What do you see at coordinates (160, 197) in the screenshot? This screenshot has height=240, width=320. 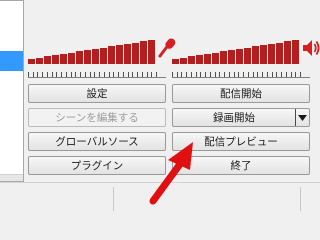 I see `status-bar` at bounding box center [160, 197].